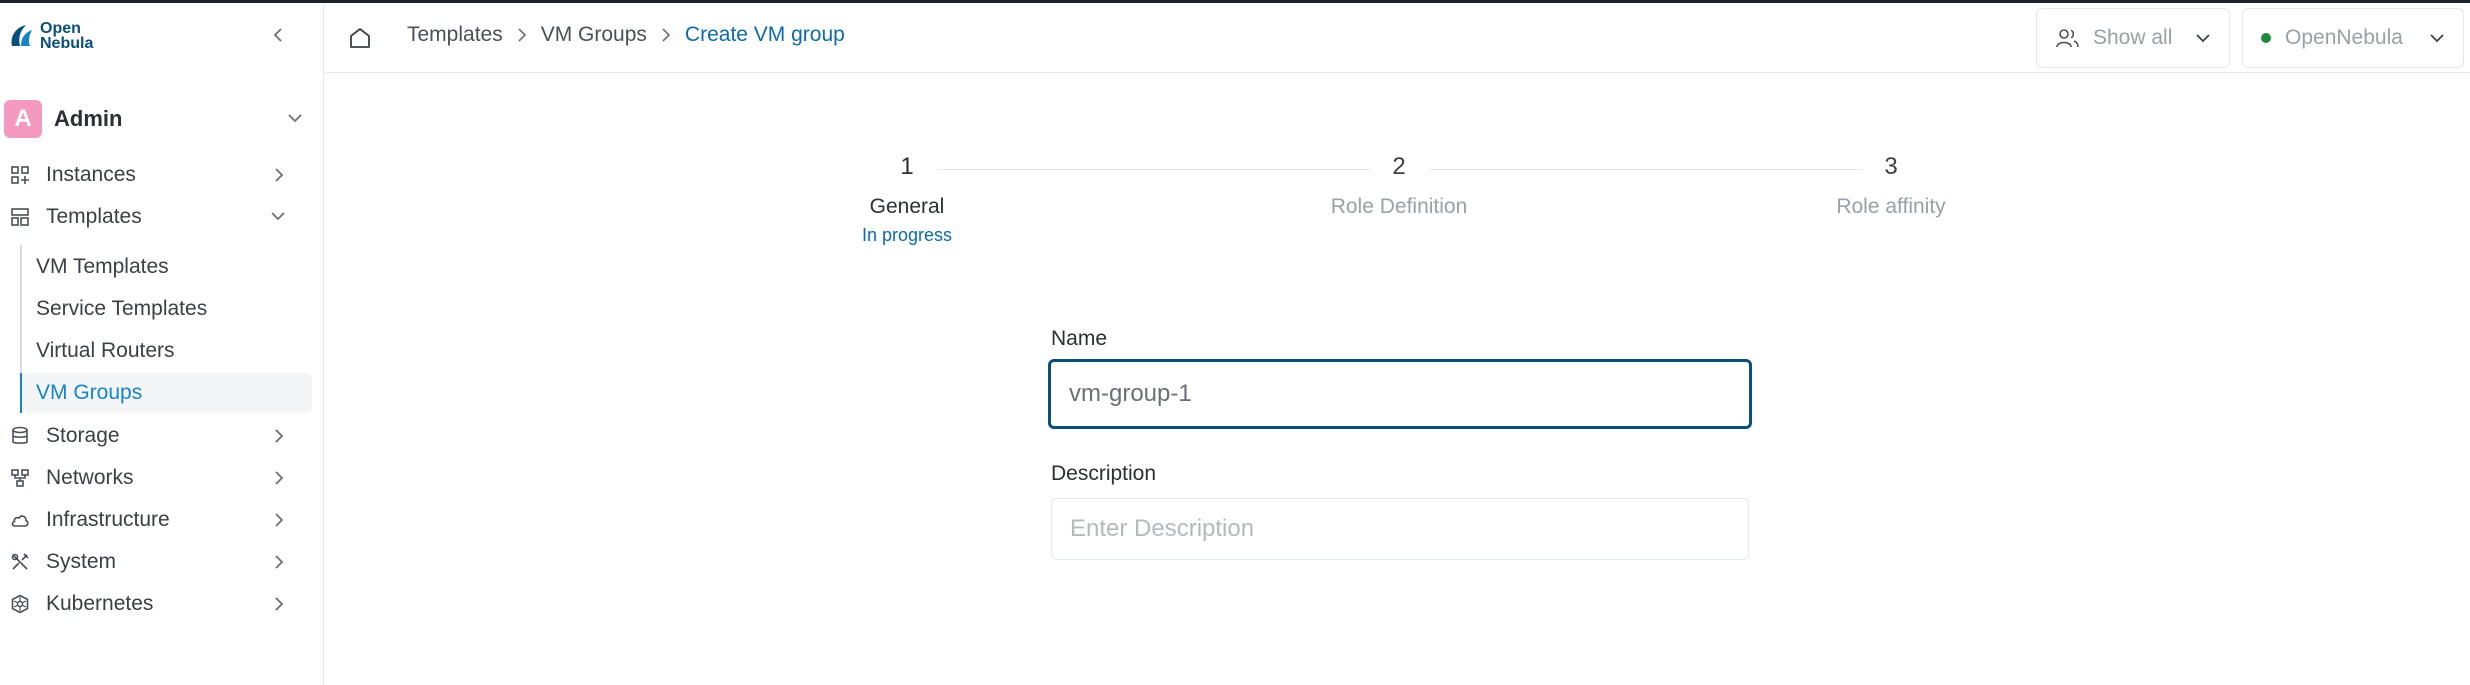 The width and height of the screenshot is (2470, 685). I want to click on group-filter-value: Show all, so click(2133, 37).